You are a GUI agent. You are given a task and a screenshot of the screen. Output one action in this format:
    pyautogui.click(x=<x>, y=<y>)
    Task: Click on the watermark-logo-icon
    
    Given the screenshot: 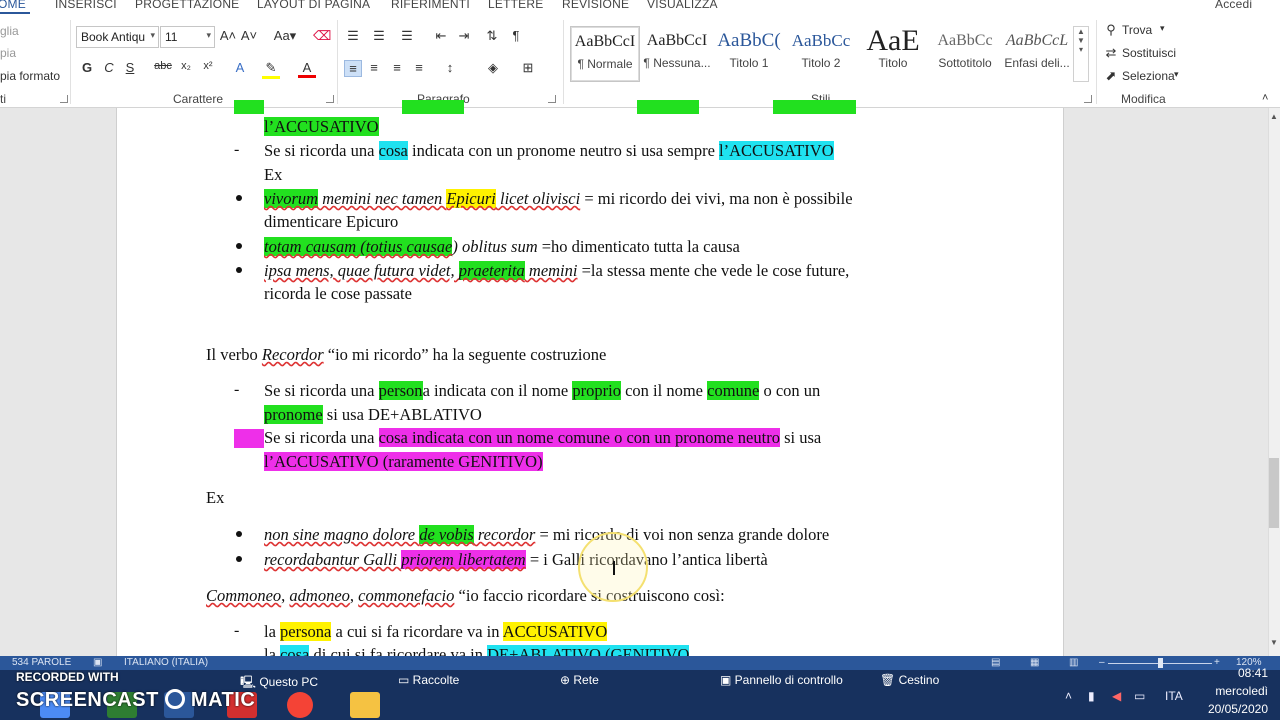 What is the action you would take?
    pyautogui.click(x=174, y=699)
    